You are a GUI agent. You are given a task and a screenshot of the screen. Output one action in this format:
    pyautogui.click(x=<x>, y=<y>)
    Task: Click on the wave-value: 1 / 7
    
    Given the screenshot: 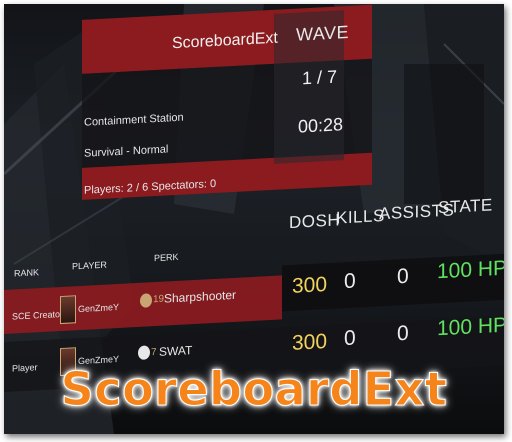 What is the action you would take?
    pyautogui.click(x=320, y=77)
    